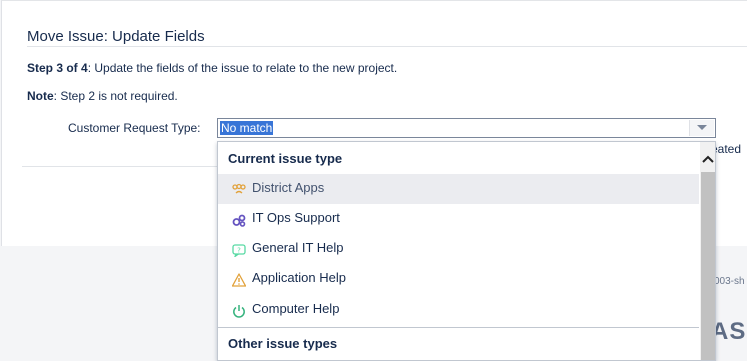 The image size is (747, 361). I want to click on dropdown-scrollbar, so click(707, 251).